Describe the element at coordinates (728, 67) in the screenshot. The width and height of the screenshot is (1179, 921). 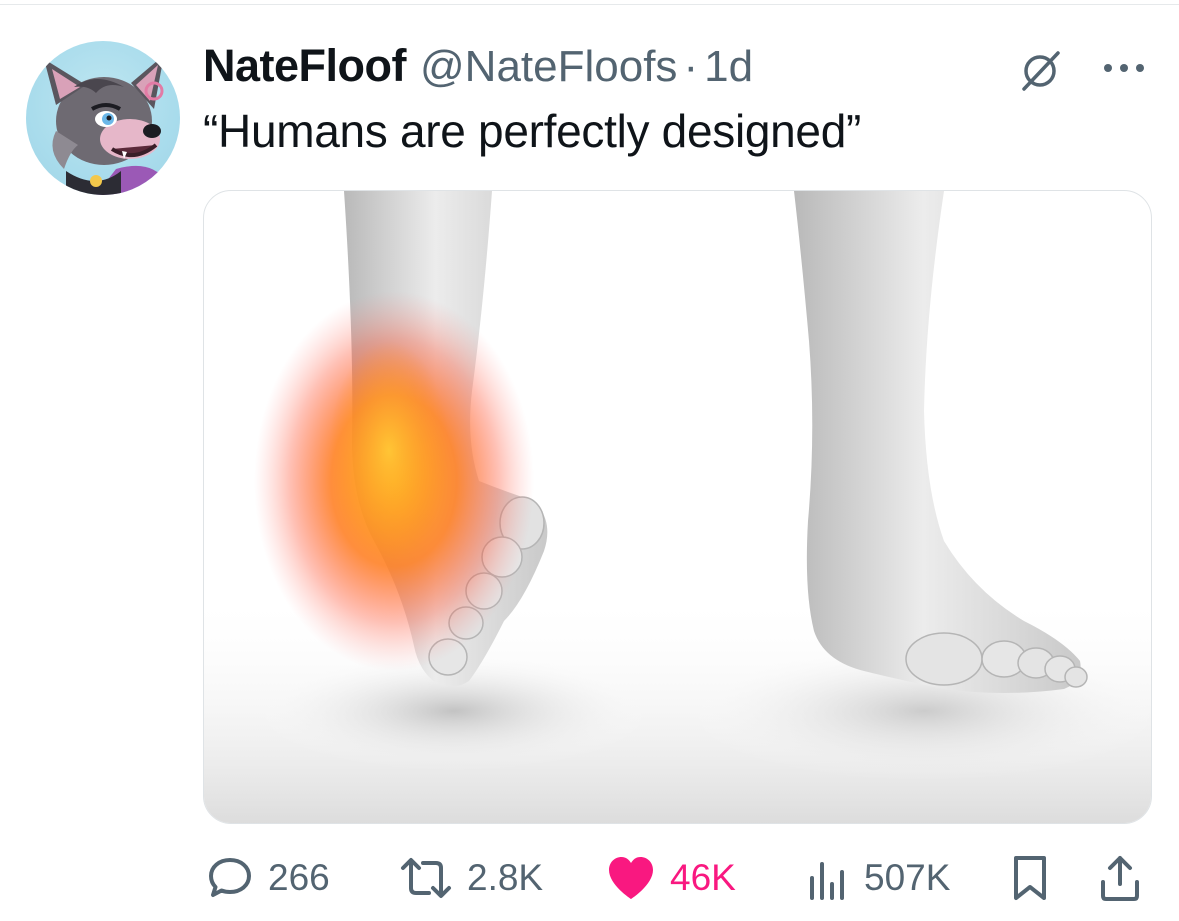
I see `timestamp: 1d` at that location.